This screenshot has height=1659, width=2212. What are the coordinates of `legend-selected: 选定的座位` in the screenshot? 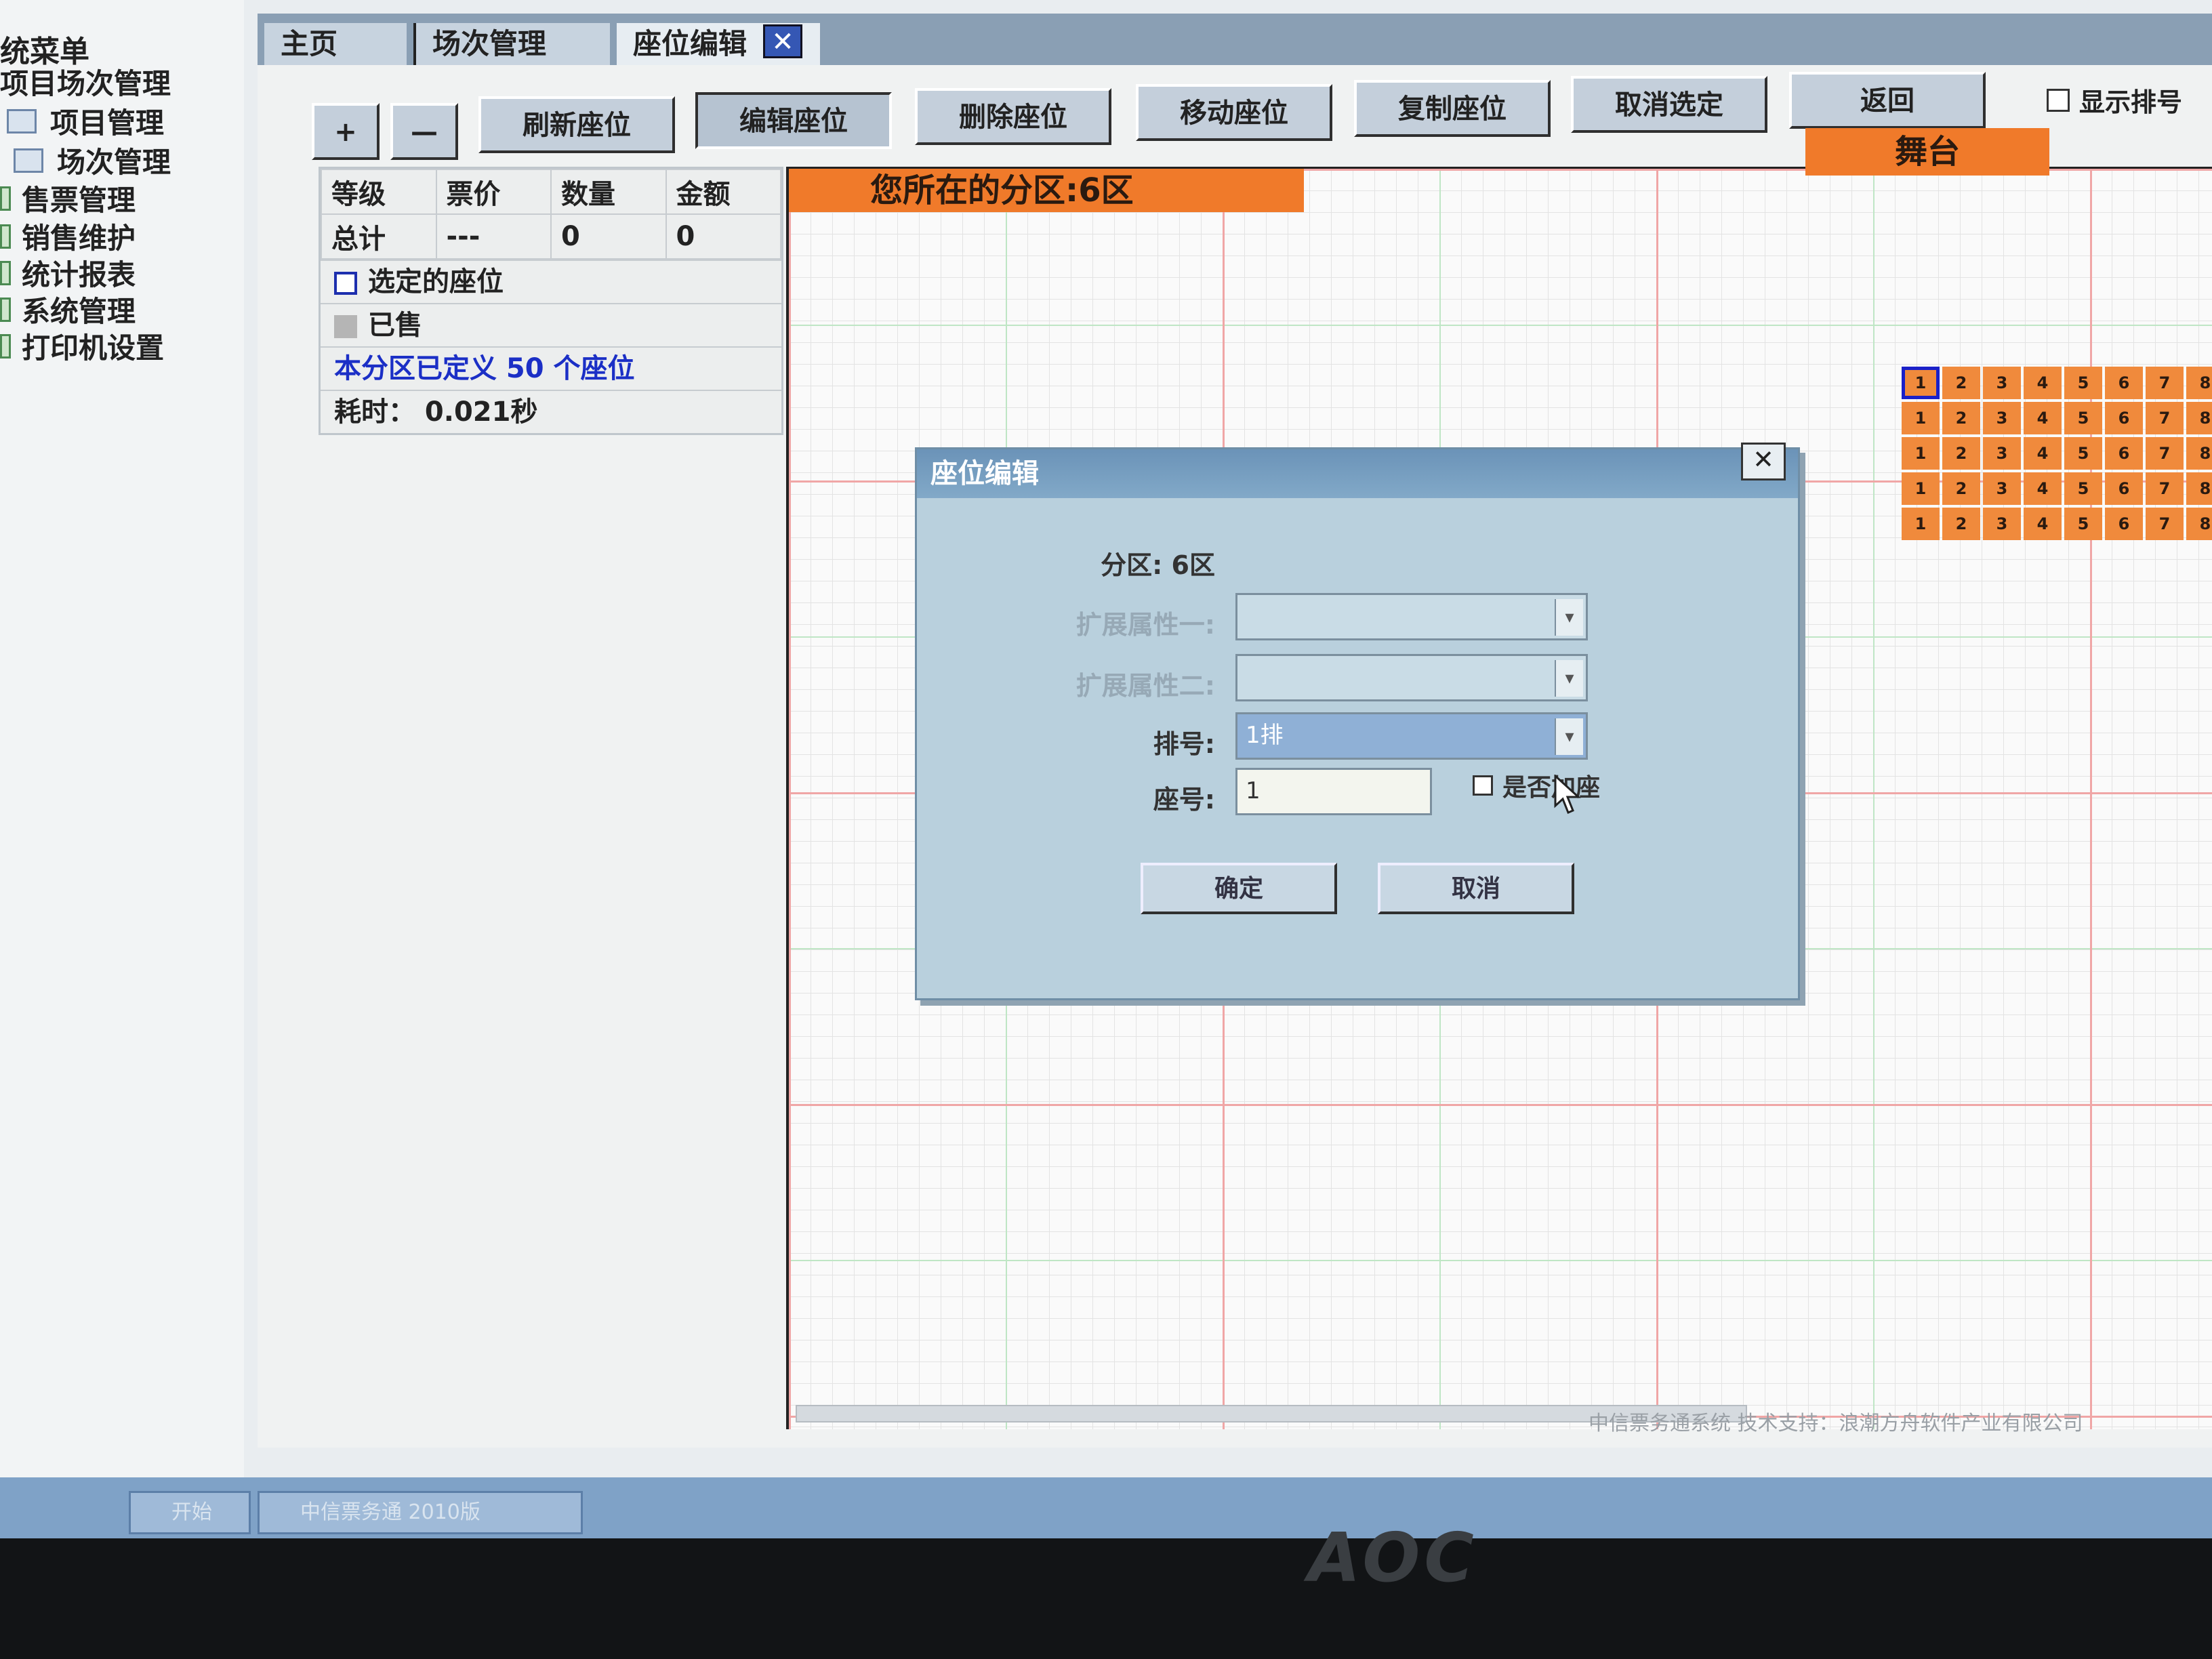 It's located at (551, 281).